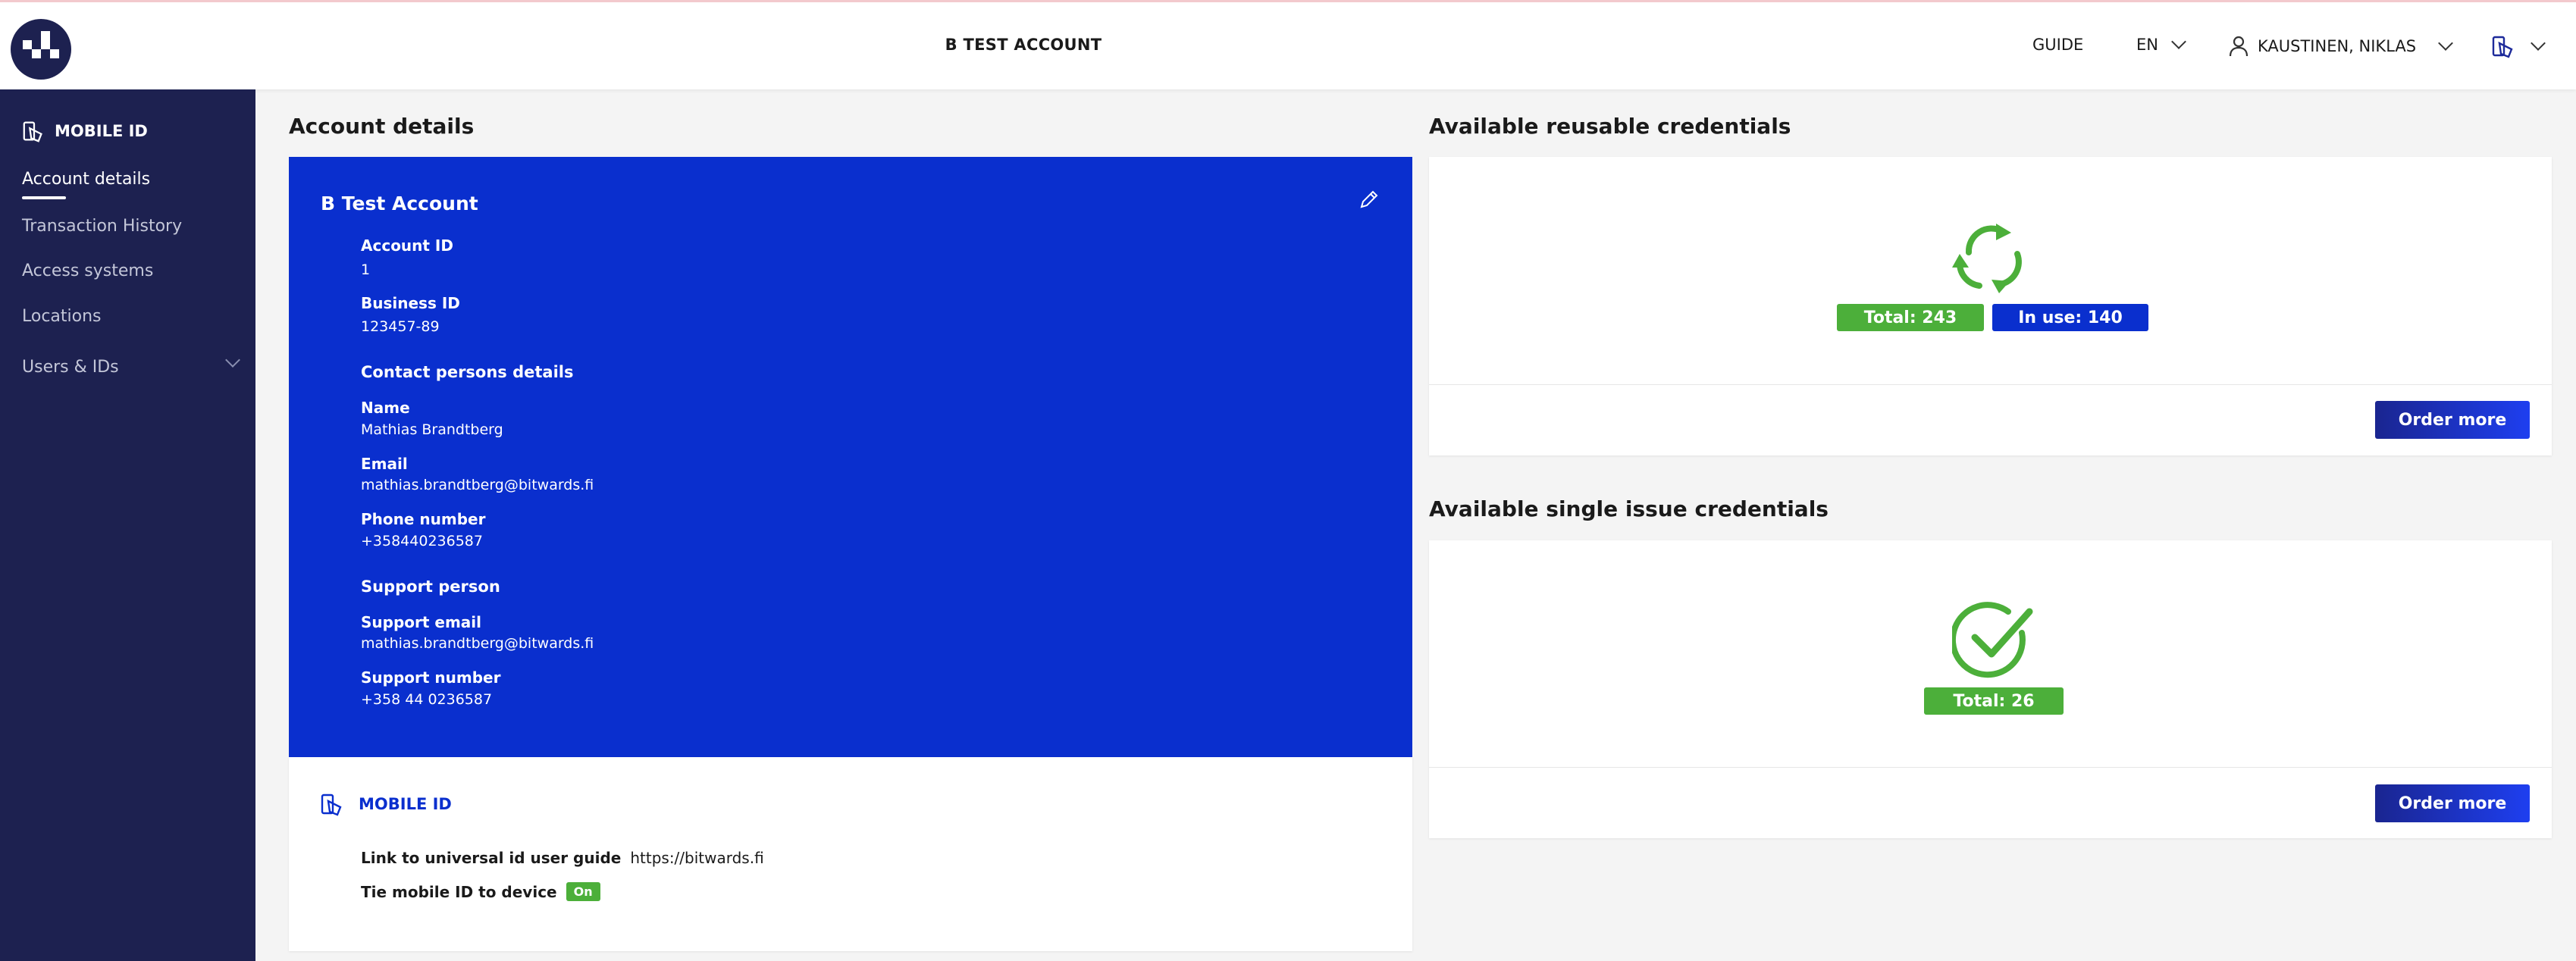  I want to click on check-circle-icon, so click(1993, 642).